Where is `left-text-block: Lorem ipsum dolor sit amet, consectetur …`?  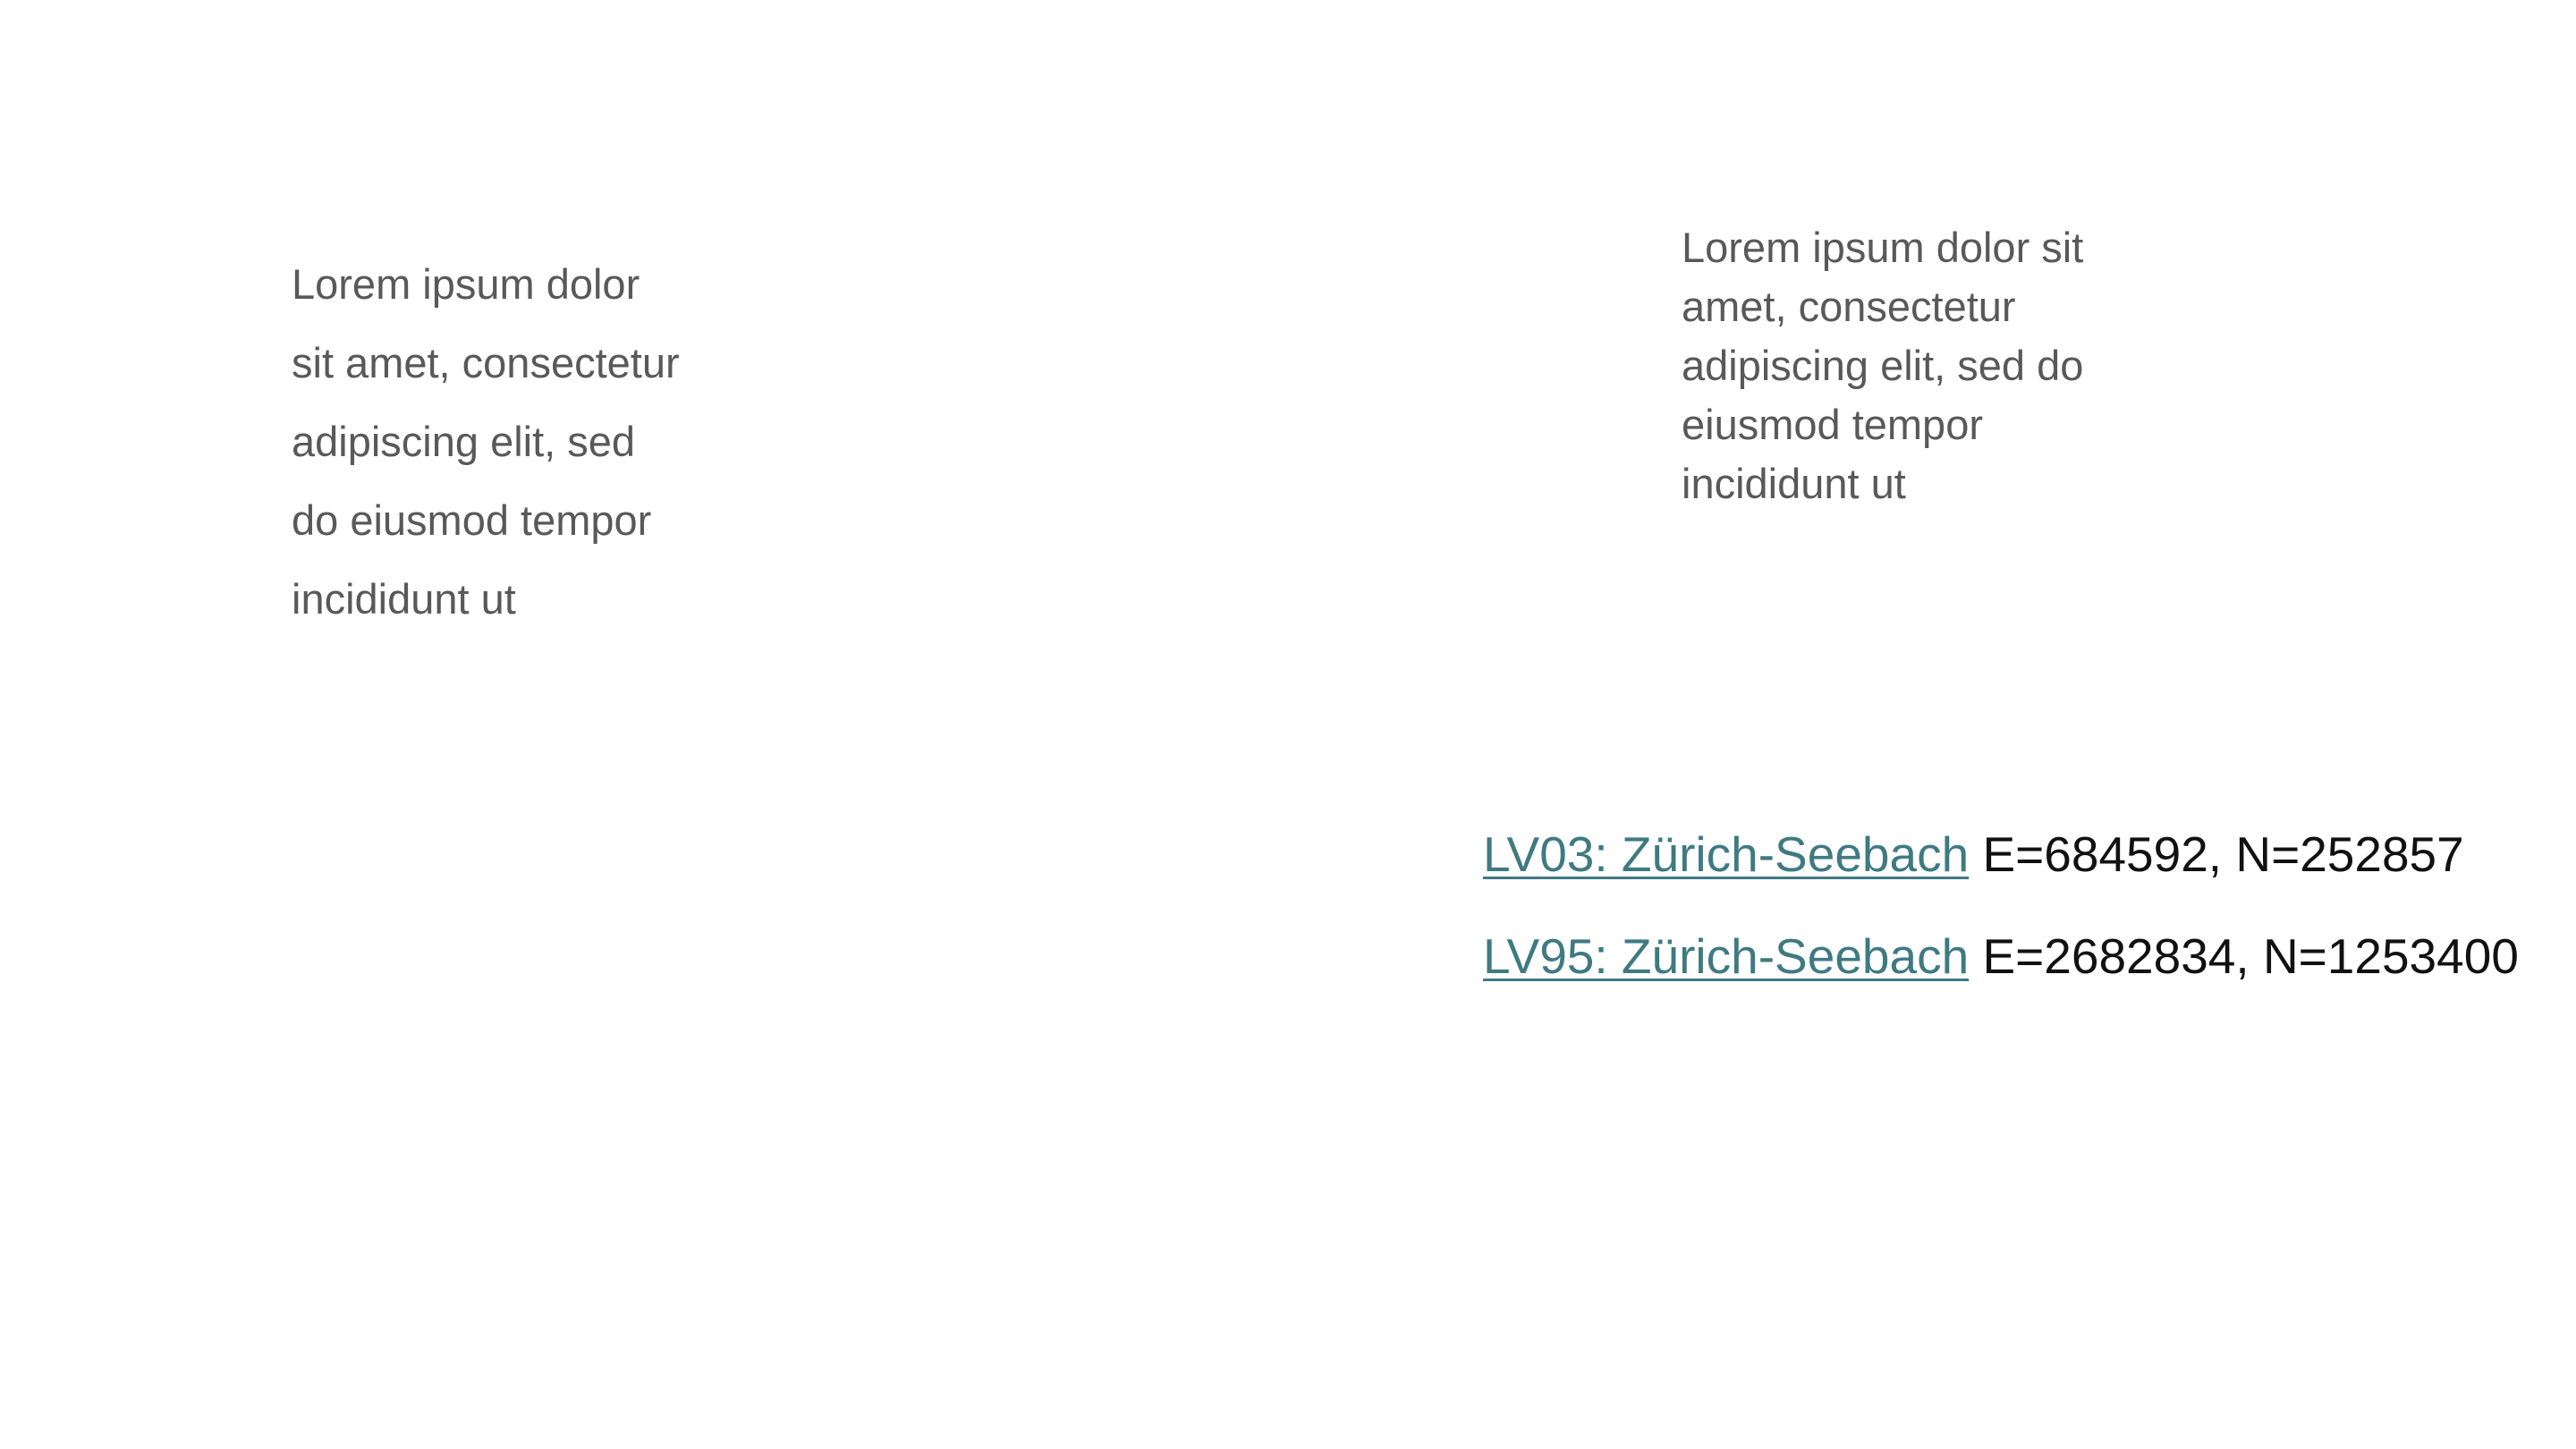
left-text-block: Lorem ipsum dolor sit amet, consectetur … is located at coordinates (486, 442).